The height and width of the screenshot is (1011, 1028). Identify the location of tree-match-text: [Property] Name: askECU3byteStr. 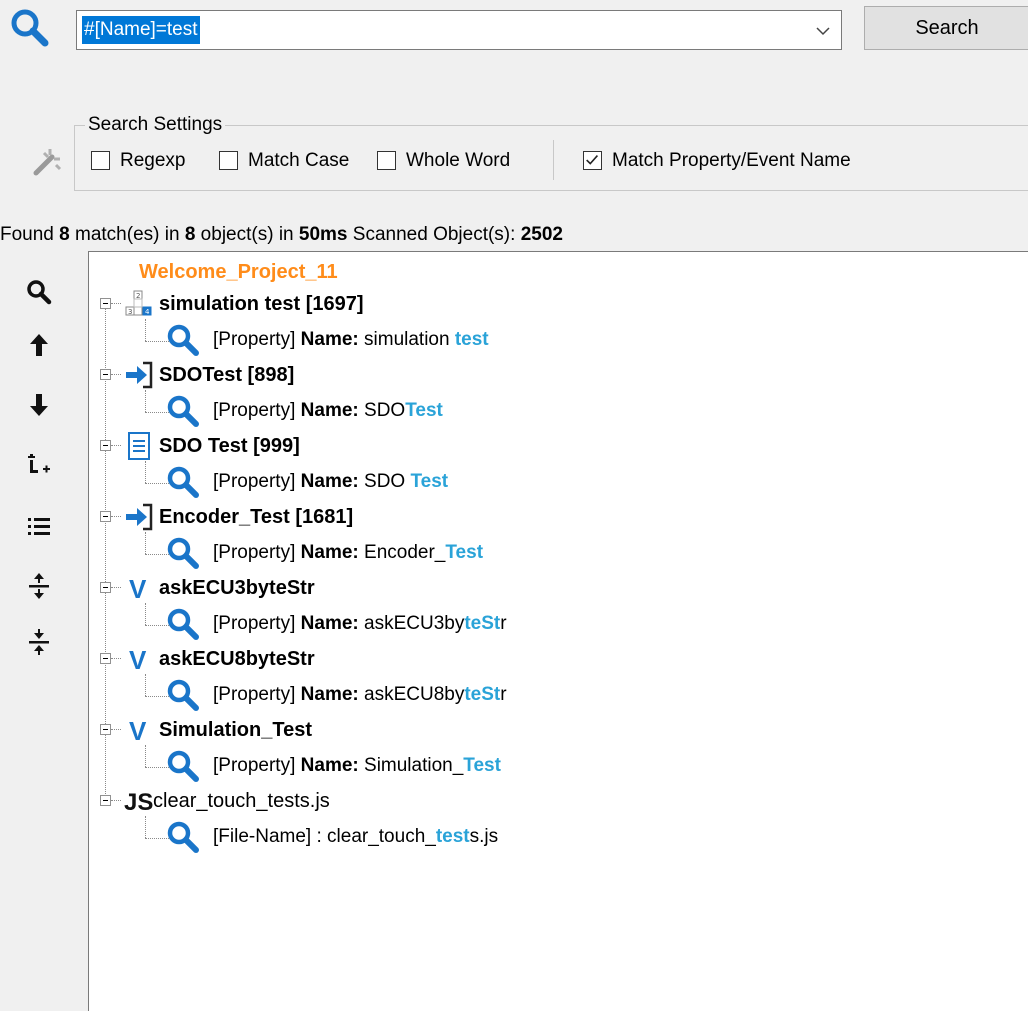
(360, 624).